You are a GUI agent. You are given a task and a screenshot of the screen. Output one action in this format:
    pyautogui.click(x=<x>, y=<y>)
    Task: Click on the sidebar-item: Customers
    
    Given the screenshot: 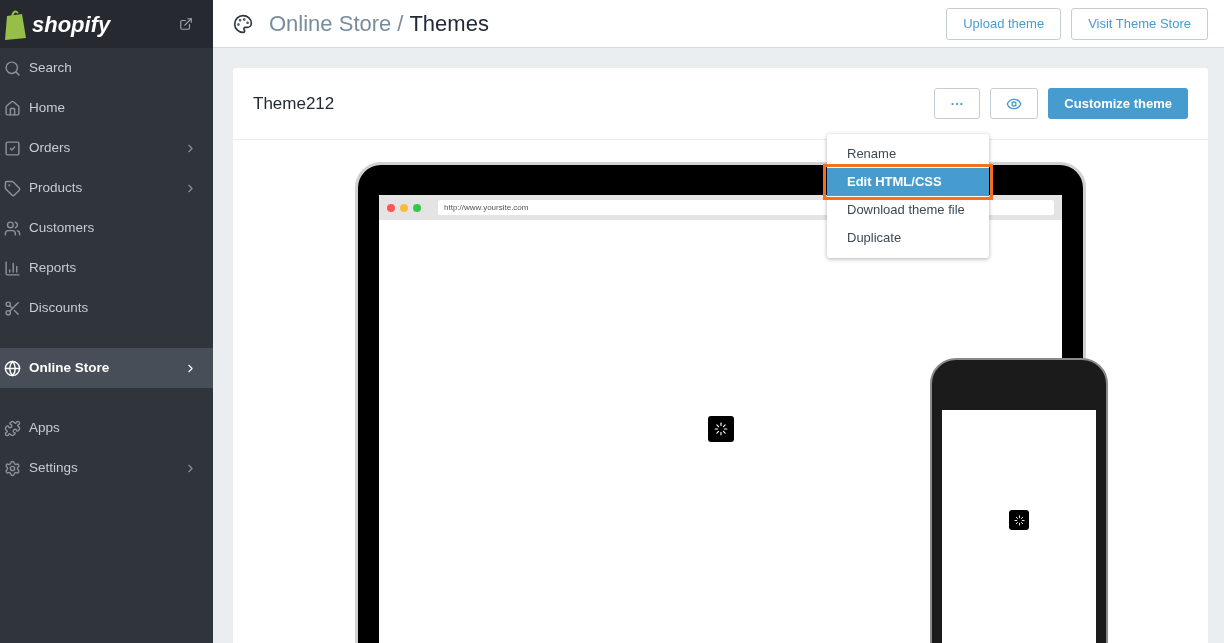 What is the action you would take?
    pyautogui.click(x=106, y=228)
    